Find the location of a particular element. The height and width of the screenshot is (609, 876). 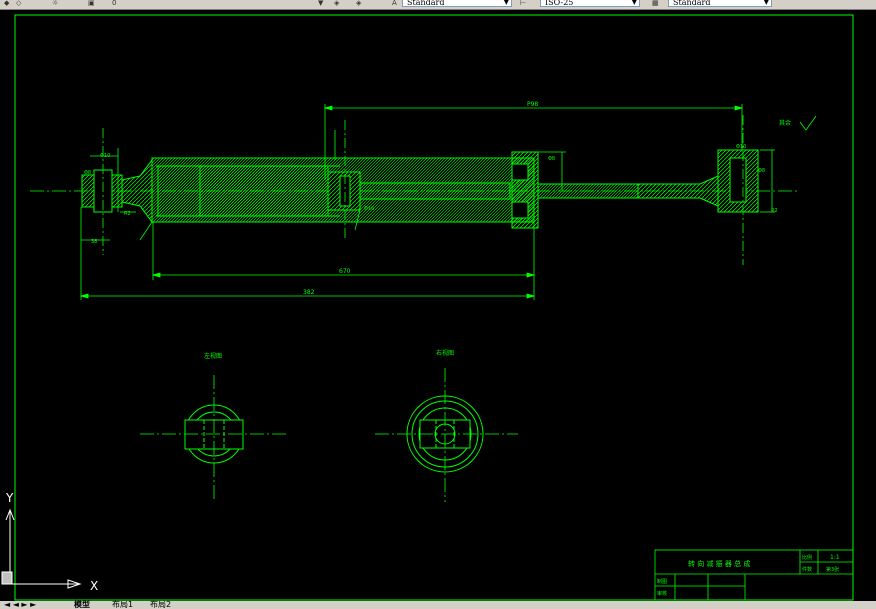

dim-style-value: ISO-25 is located at coordinates (559, 3).